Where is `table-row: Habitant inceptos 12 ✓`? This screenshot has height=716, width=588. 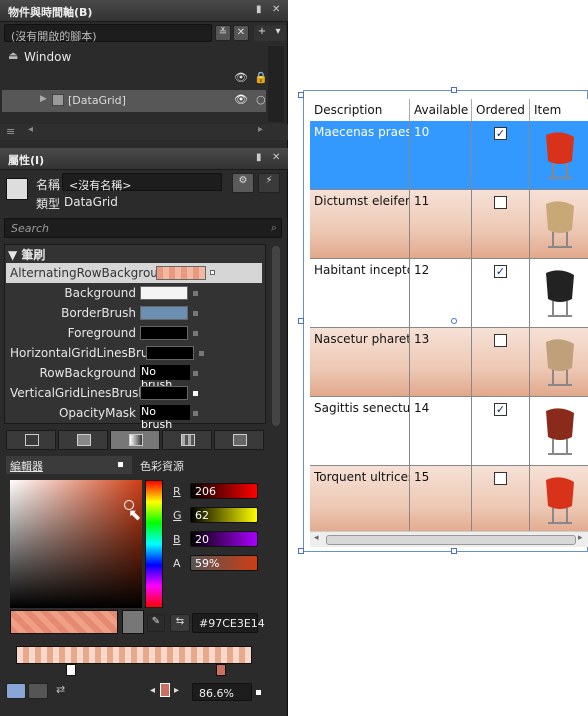
table-row: Habitant inceptos 12 ✓ is located at coordinates (449, 293).